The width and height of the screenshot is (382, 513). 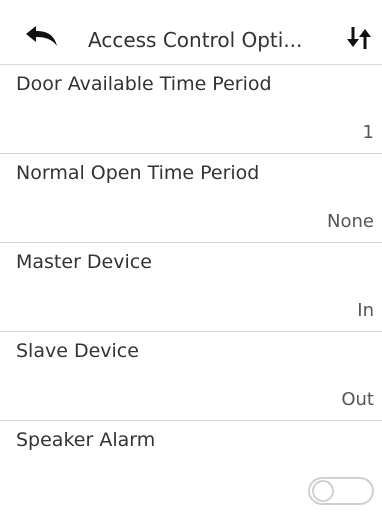 What do you see at coordinates (323, 491) in the screenshot?
I see `toggle-knob` at bounding box center [323, 491].